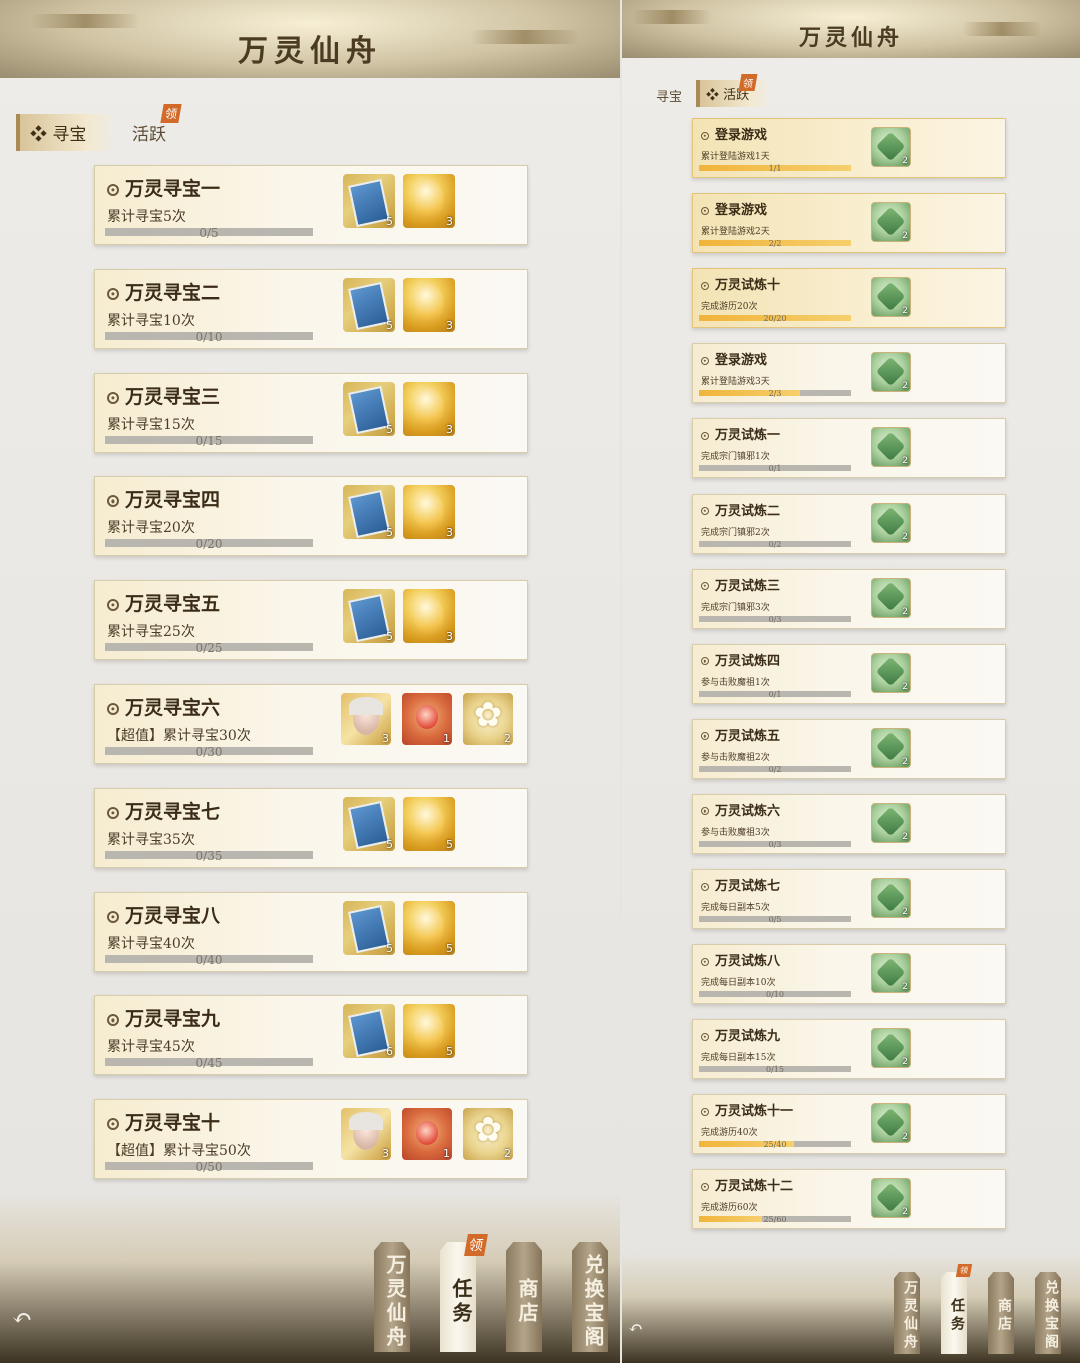 The height and width of the screenshot is (1363, 1080). I want to click on progress-text: 0/3, so click(775, 844).